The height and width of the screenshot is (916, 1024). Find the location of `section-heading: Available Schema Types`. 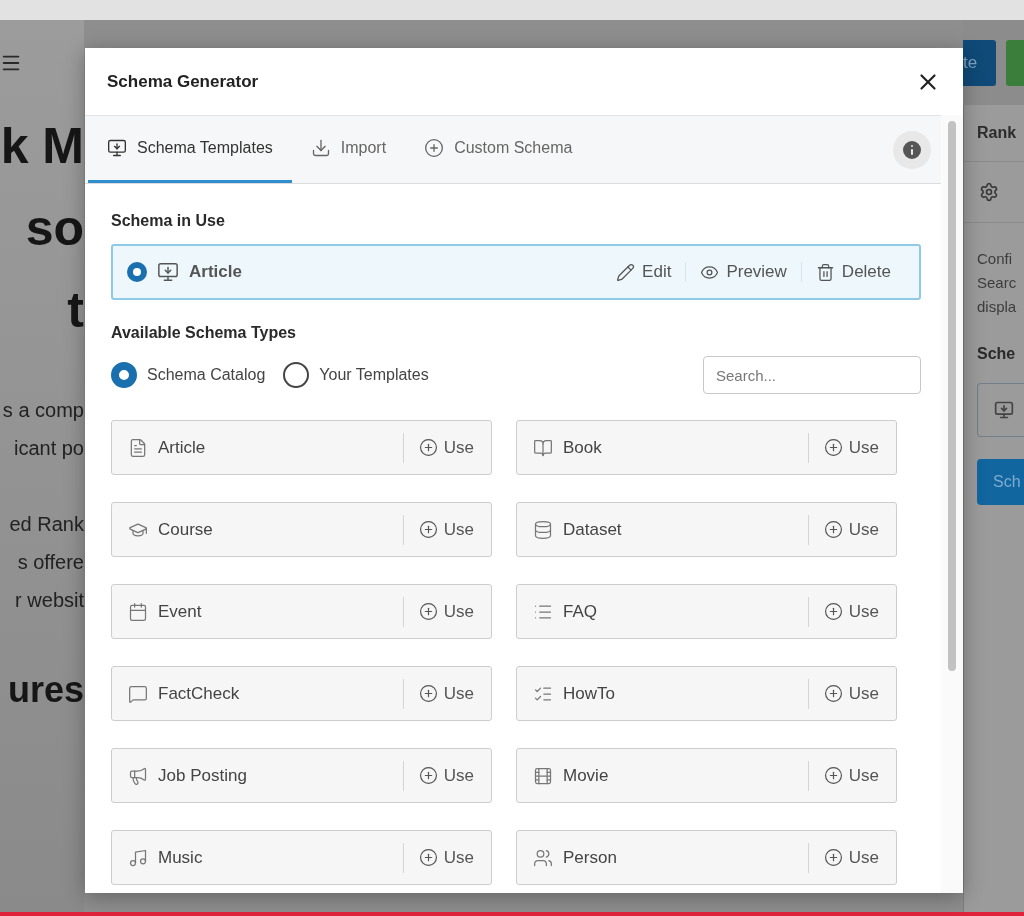

section-heading: Available Schema Types is located at coordinates (204, 333).